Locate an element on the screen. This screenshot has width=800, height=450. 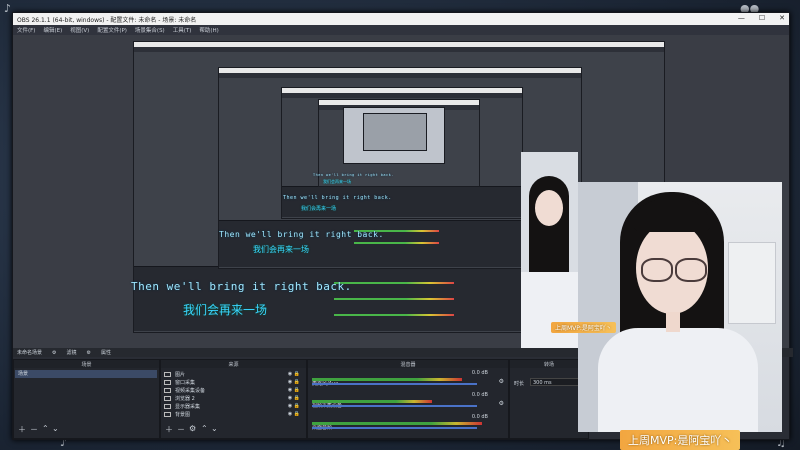
source-item: 窗口采集 ◉ 🔒 is located at coordinates (233, 382).